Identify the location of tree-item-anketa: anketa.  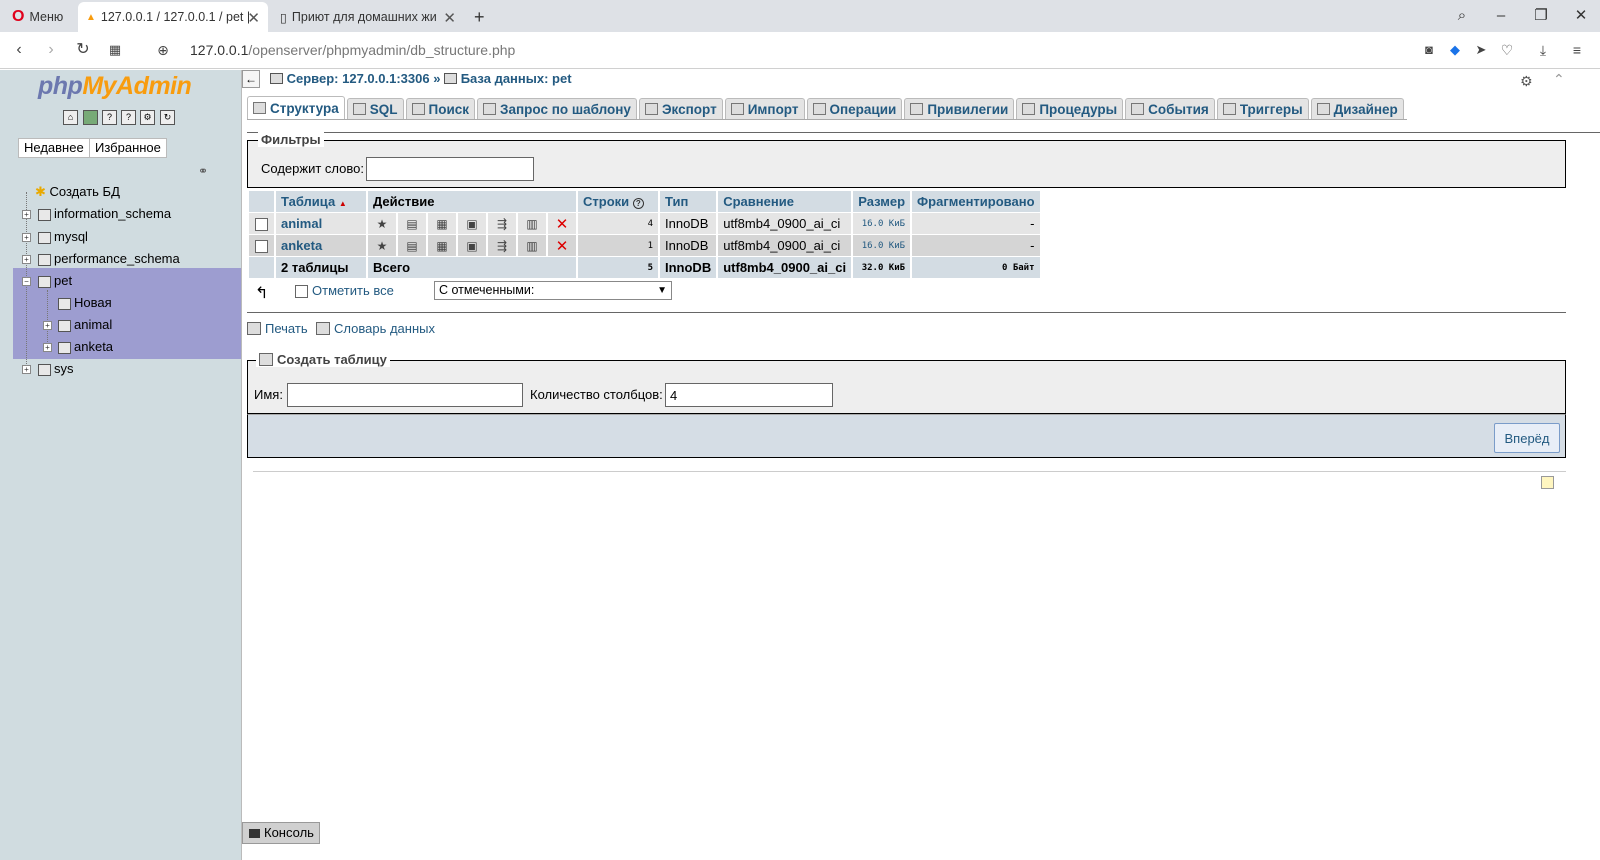
(85, 347).